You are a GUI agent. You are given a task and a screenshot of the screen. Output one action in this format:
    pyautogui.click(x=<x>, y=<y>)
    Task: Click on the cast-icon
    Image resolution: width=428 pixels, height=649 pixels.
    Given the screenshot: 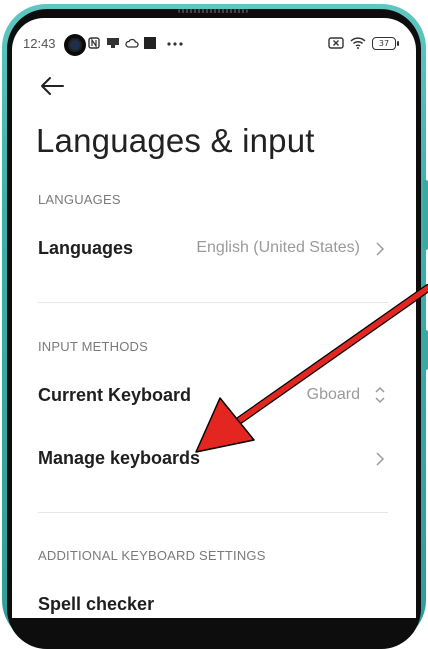 What is the action you would take?
    pyautogui.click(x=113, y=44)
    